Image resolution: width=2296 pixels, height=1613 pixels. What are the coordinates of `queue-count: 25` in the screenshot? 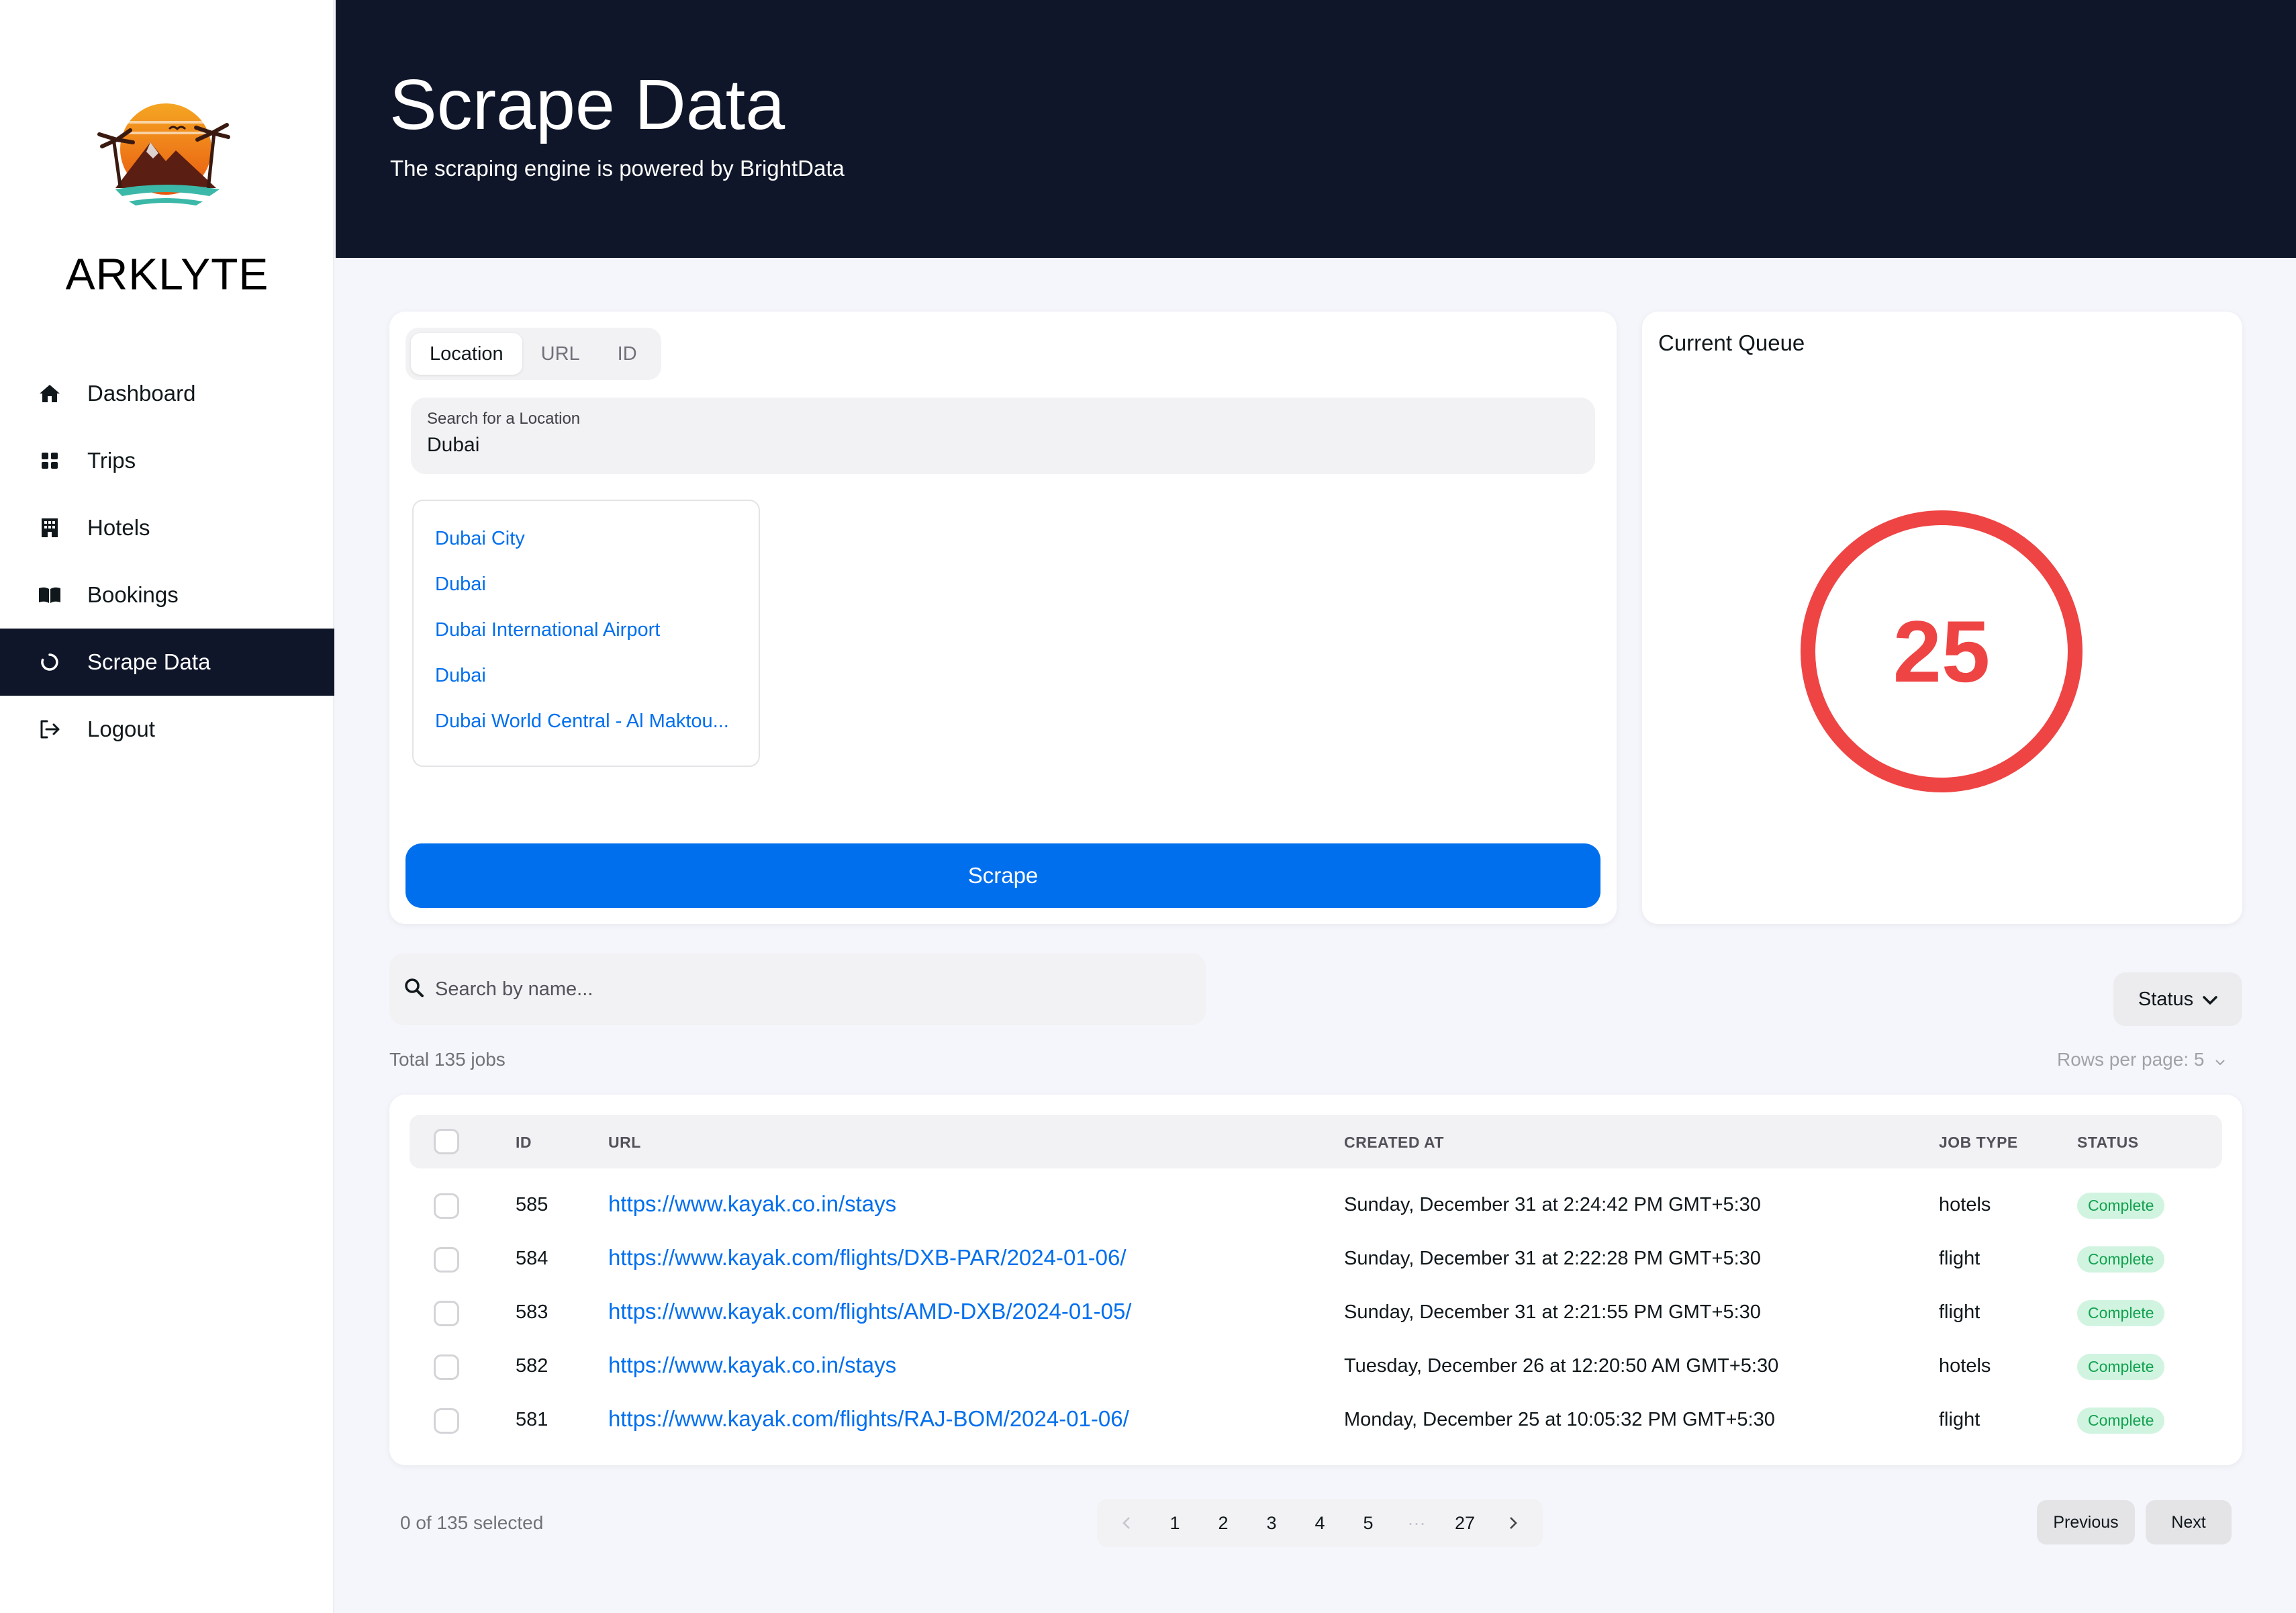 It's located at (1942, 651).